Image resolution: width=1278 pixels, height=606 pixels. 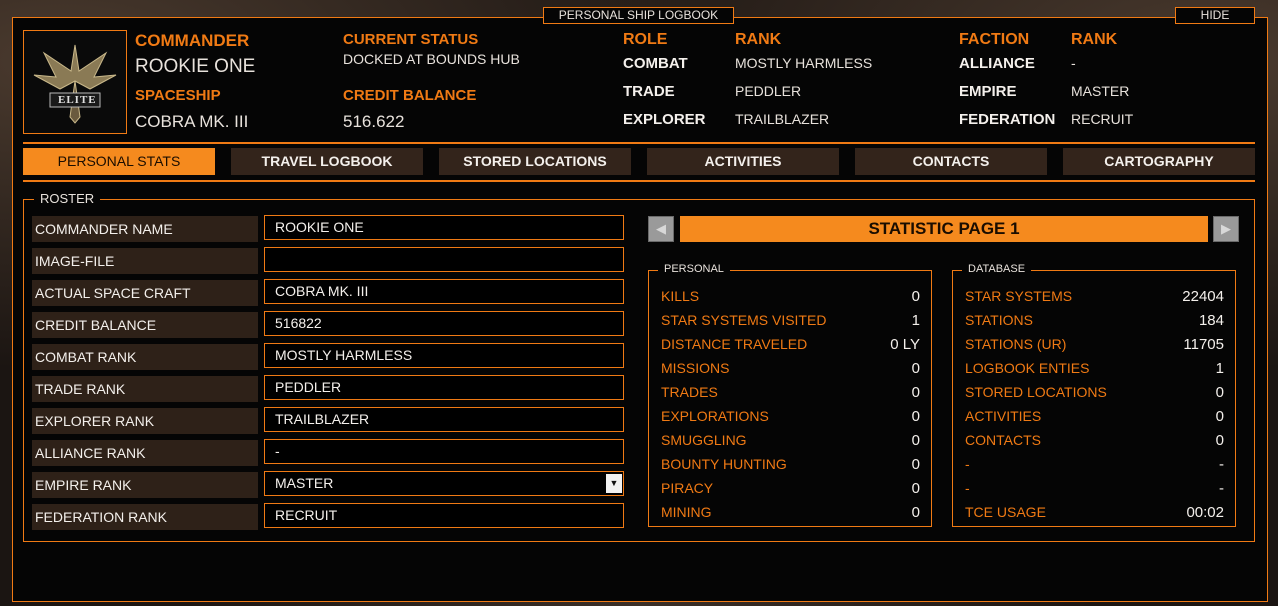 What do you see at coordinates (915, 368) in the screenshot?
I see `stat-value-missions: 0` at bounding box center [915, 368].